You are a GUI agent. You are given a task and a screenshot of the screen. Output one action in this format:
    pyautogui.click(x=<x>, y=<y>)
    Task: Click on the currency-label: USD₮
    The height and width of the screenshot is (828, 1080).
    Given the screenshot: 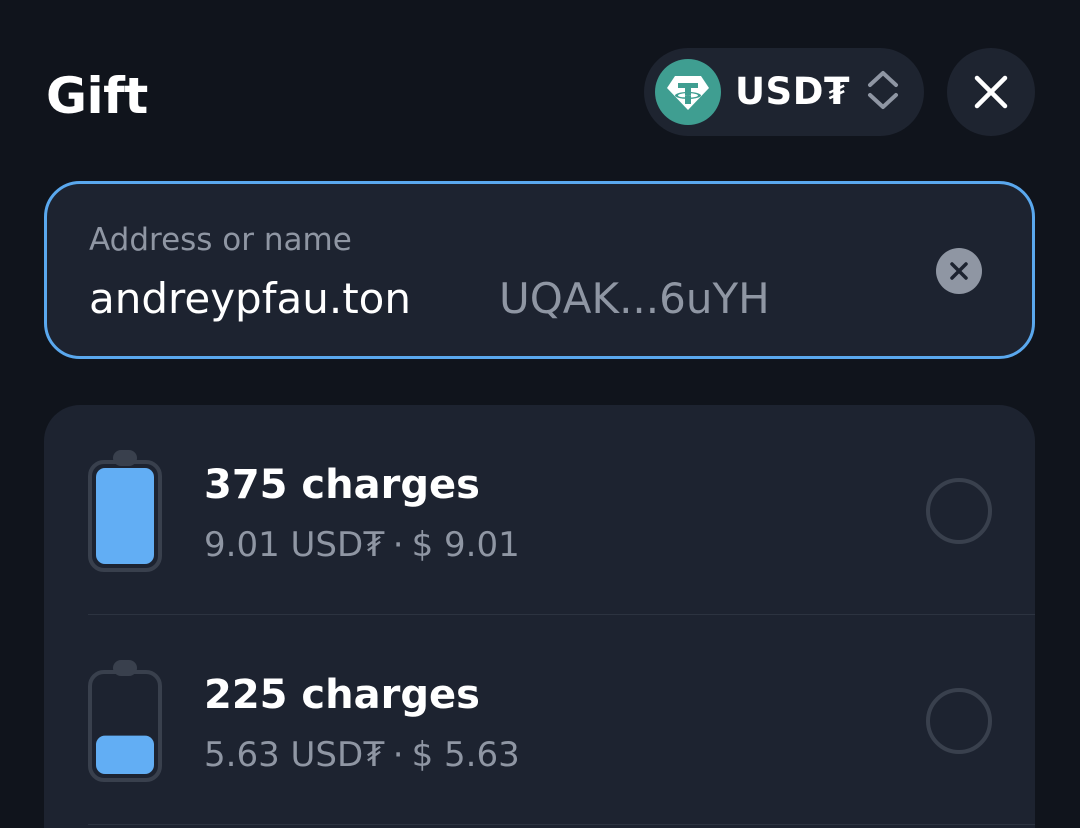 What is the action you would take?
    pyautogui.click(x=793, y=91)
    